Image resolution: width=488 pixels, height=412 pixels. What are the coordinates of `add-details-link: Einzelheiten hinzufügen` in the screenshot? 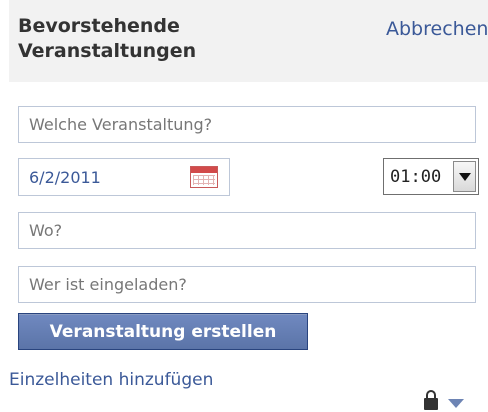 It's located at (111, 380).